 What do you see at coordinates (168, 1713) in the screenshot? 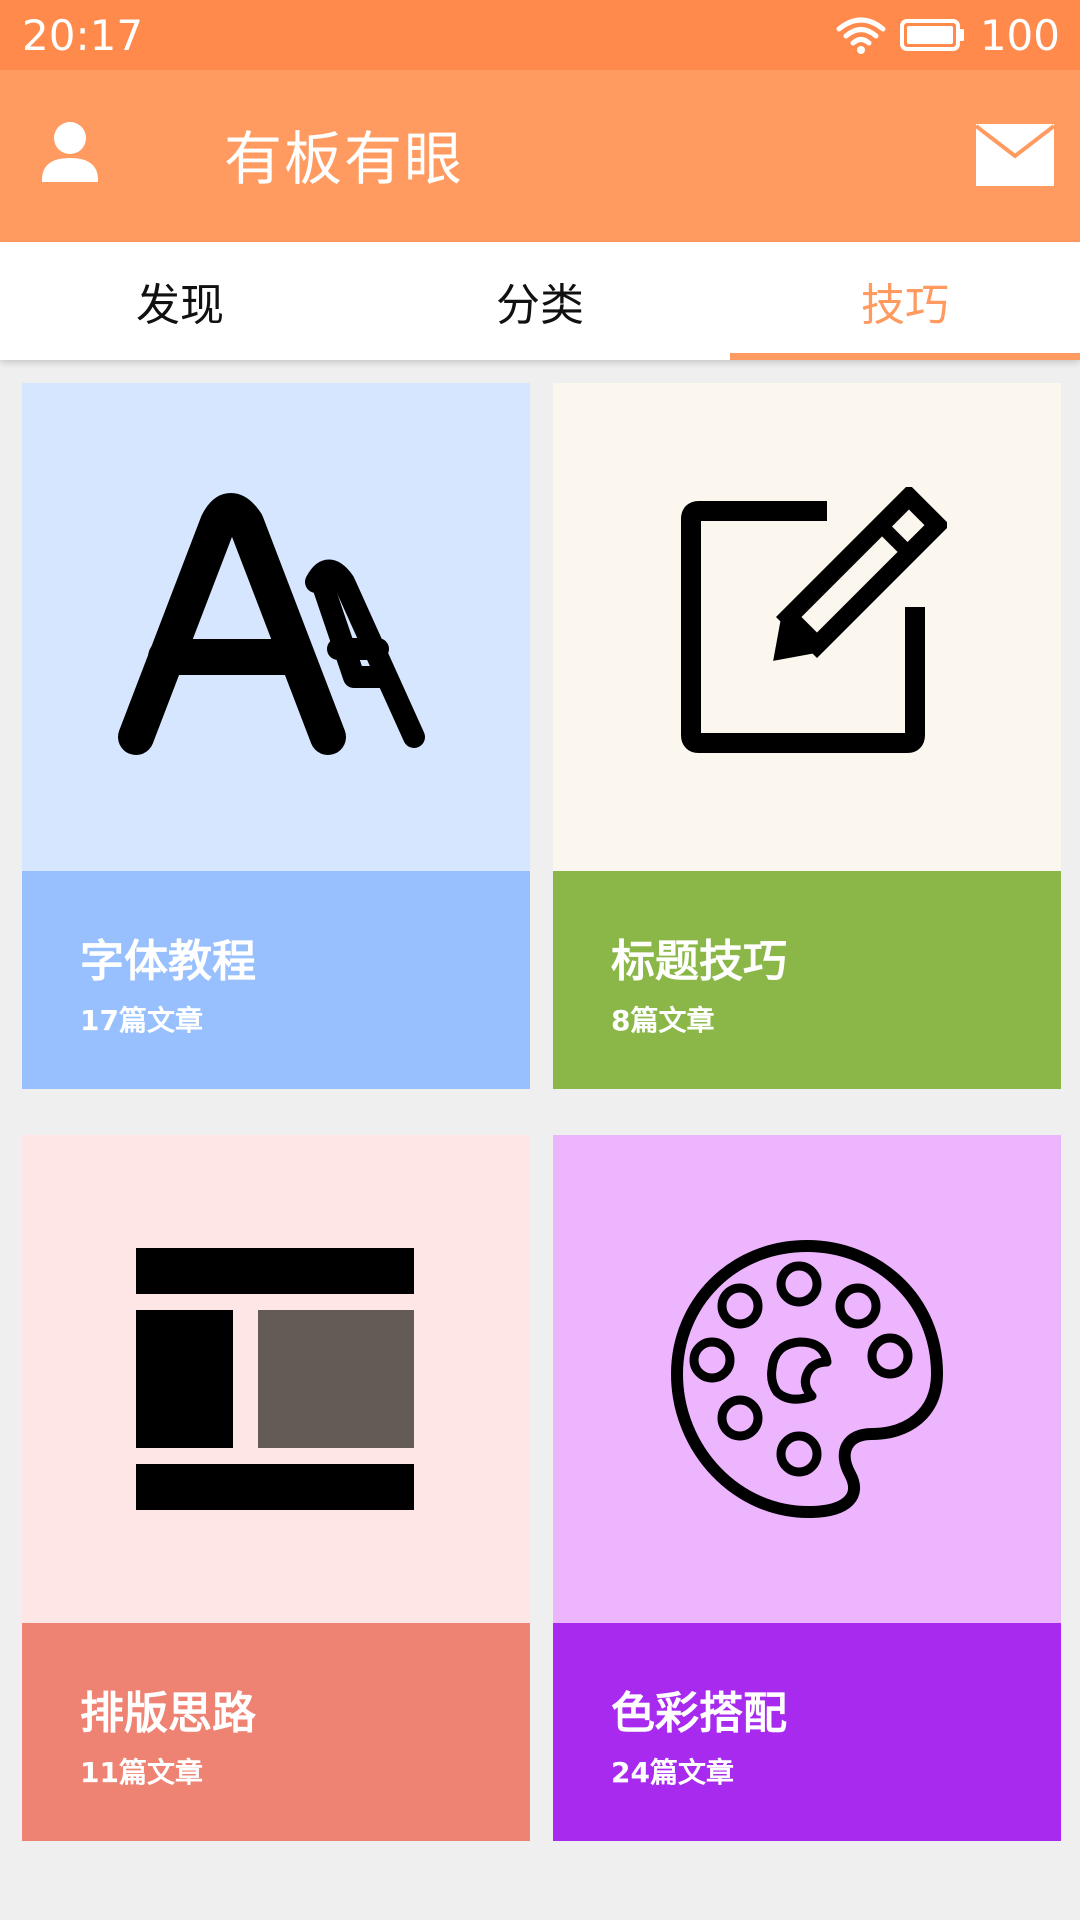
I see `card-title: 排版思路` at bounding box center [168, 1713].